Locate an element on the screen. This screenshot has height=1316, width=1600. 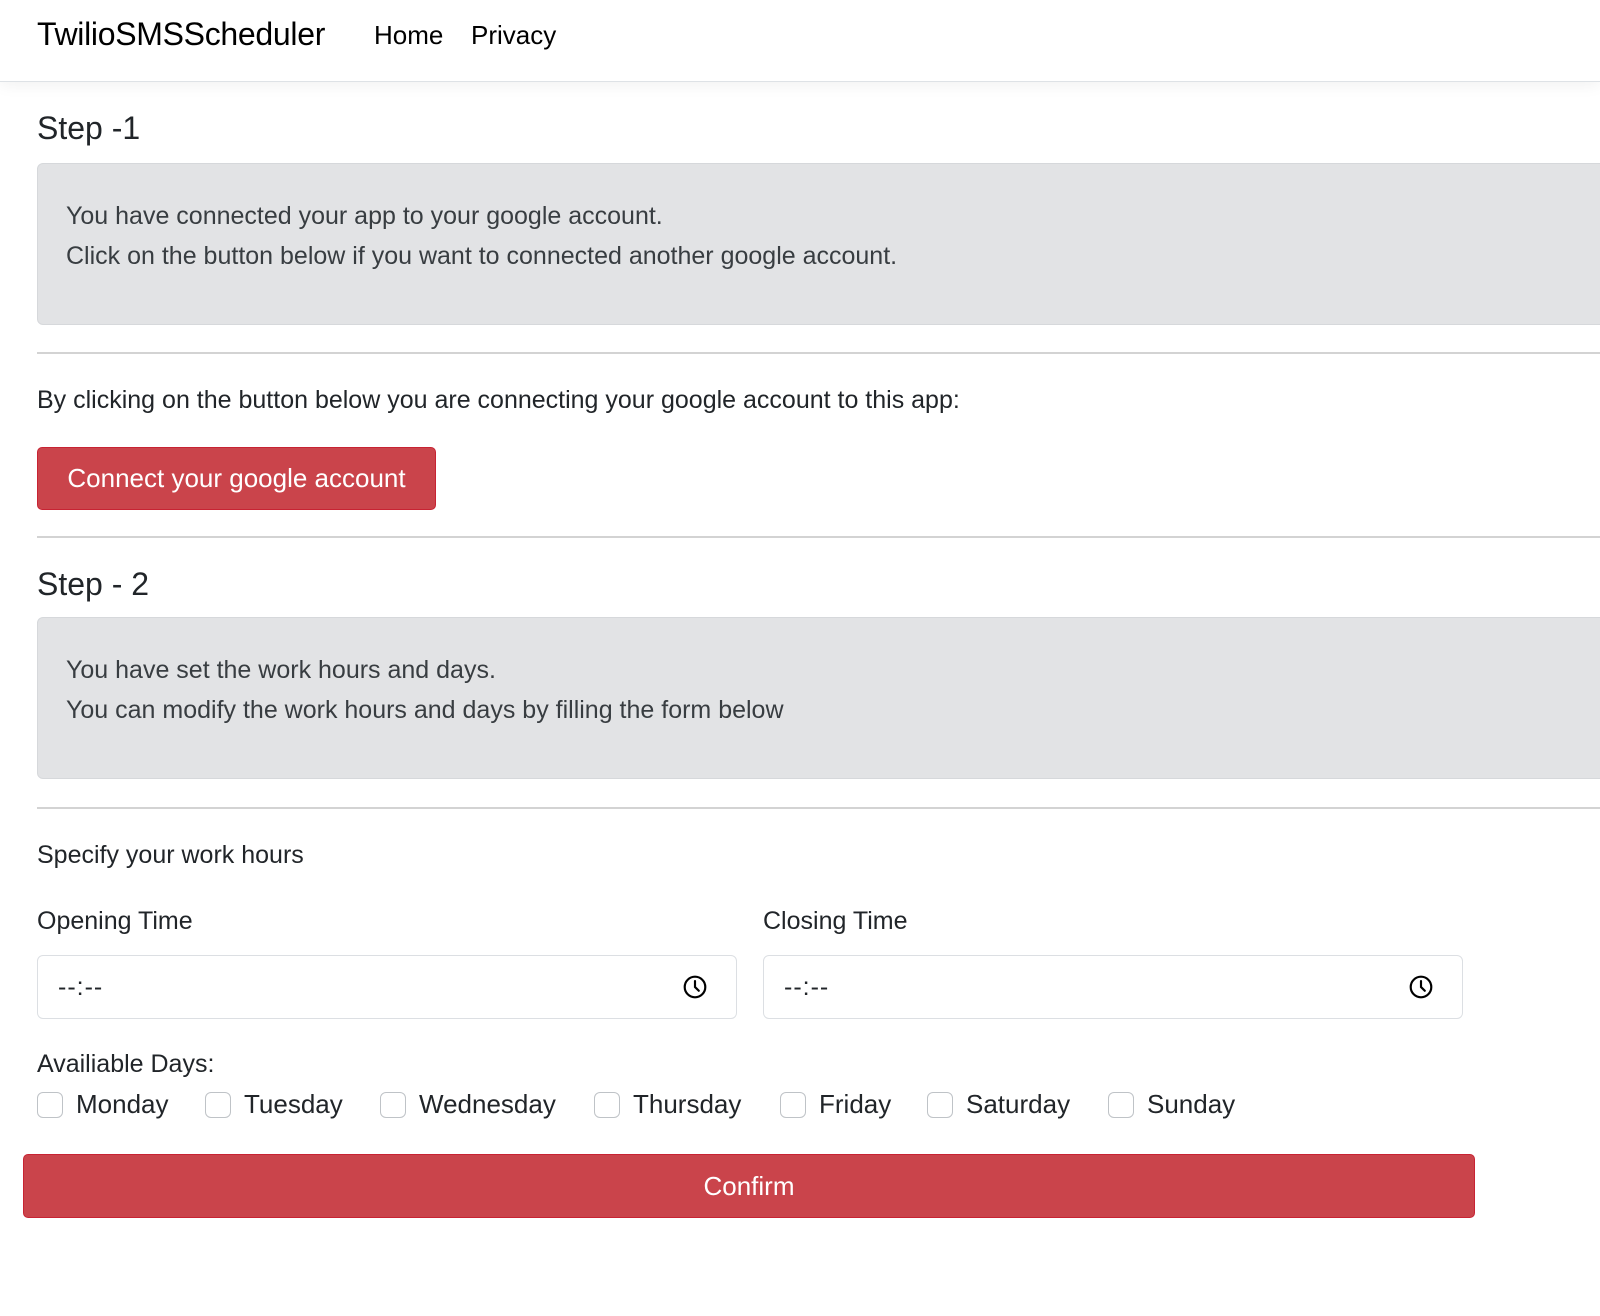
step2-info-line: You have set the work hours and days. is located at coordinates (281, 670).